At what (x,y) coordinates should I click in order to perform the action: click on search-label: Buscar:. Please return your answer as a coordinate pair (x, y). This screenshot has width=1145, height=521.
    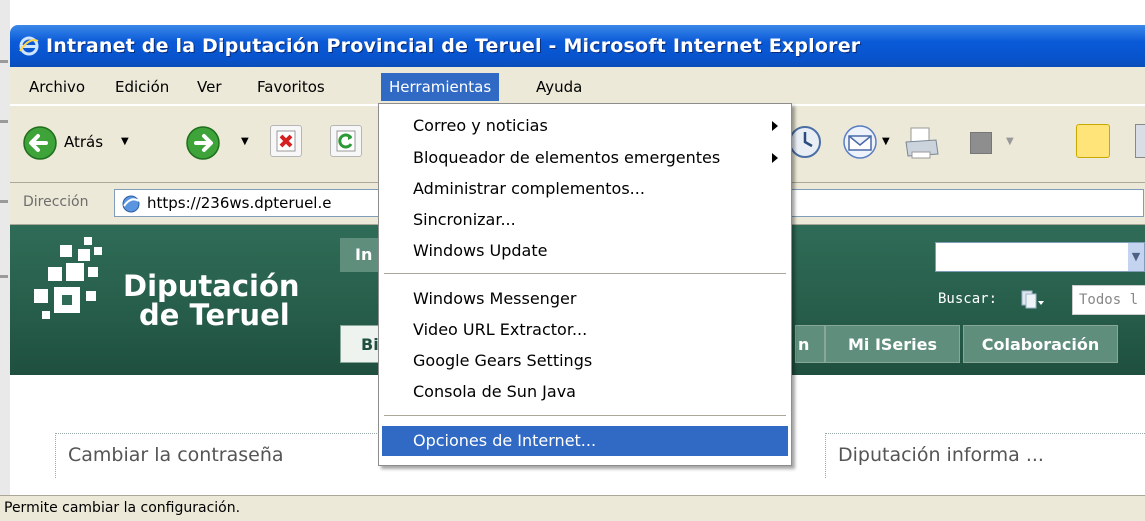
    Looking at the image, I should click on (968, 299).